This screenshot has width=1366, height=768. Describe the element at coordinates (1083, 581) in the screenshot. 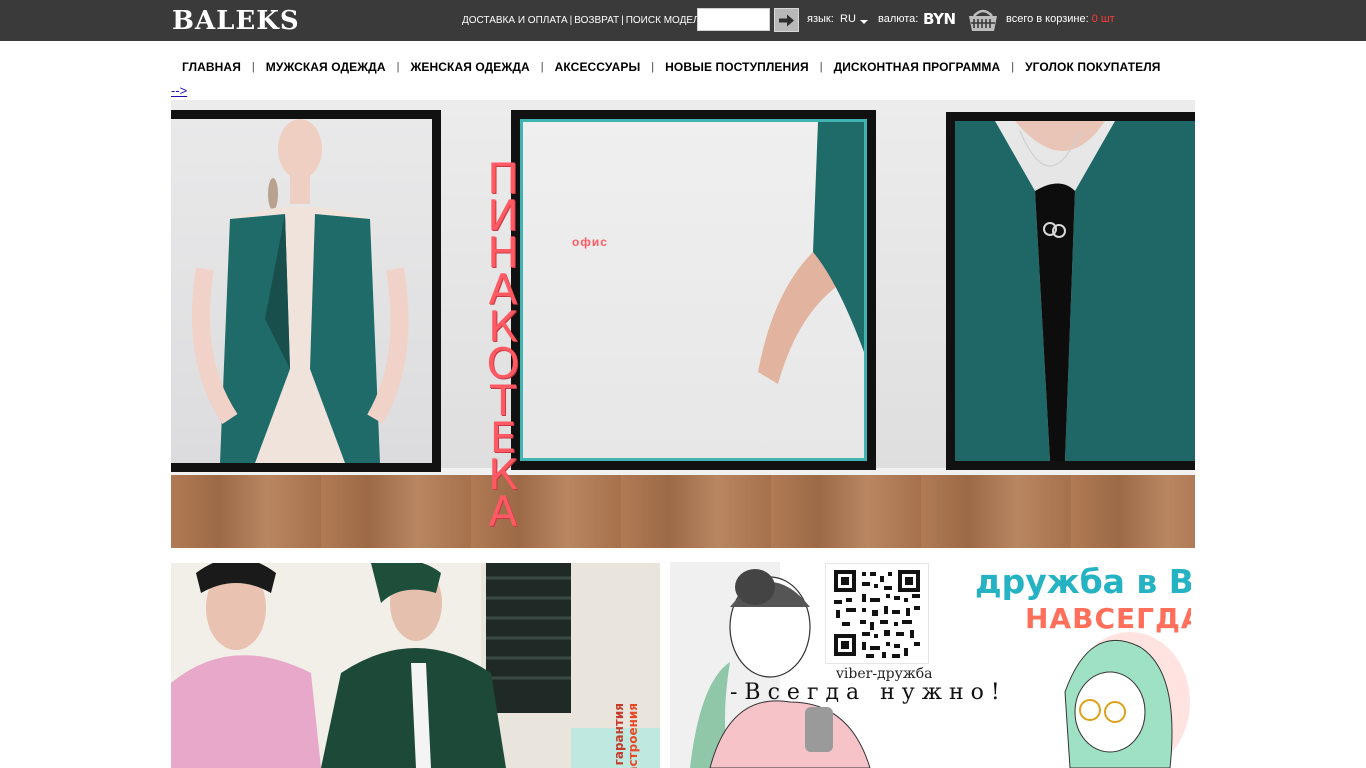

I see `vk-friendship-title: дружба в ВК` at that location.